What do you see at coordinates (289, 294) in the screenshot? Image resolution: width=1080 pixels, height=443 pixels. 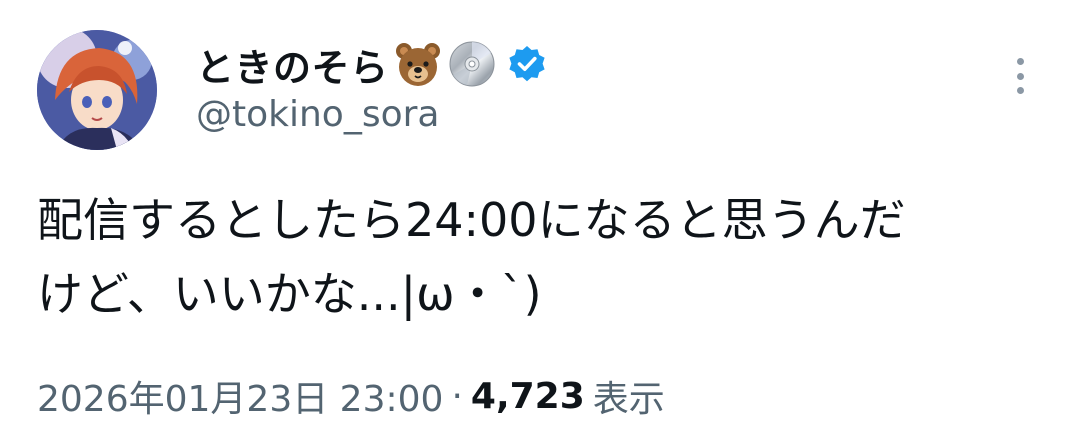 I see `tweet-text-line: けど、いいかな...|ω・`)` at bounding box center [289, 294].